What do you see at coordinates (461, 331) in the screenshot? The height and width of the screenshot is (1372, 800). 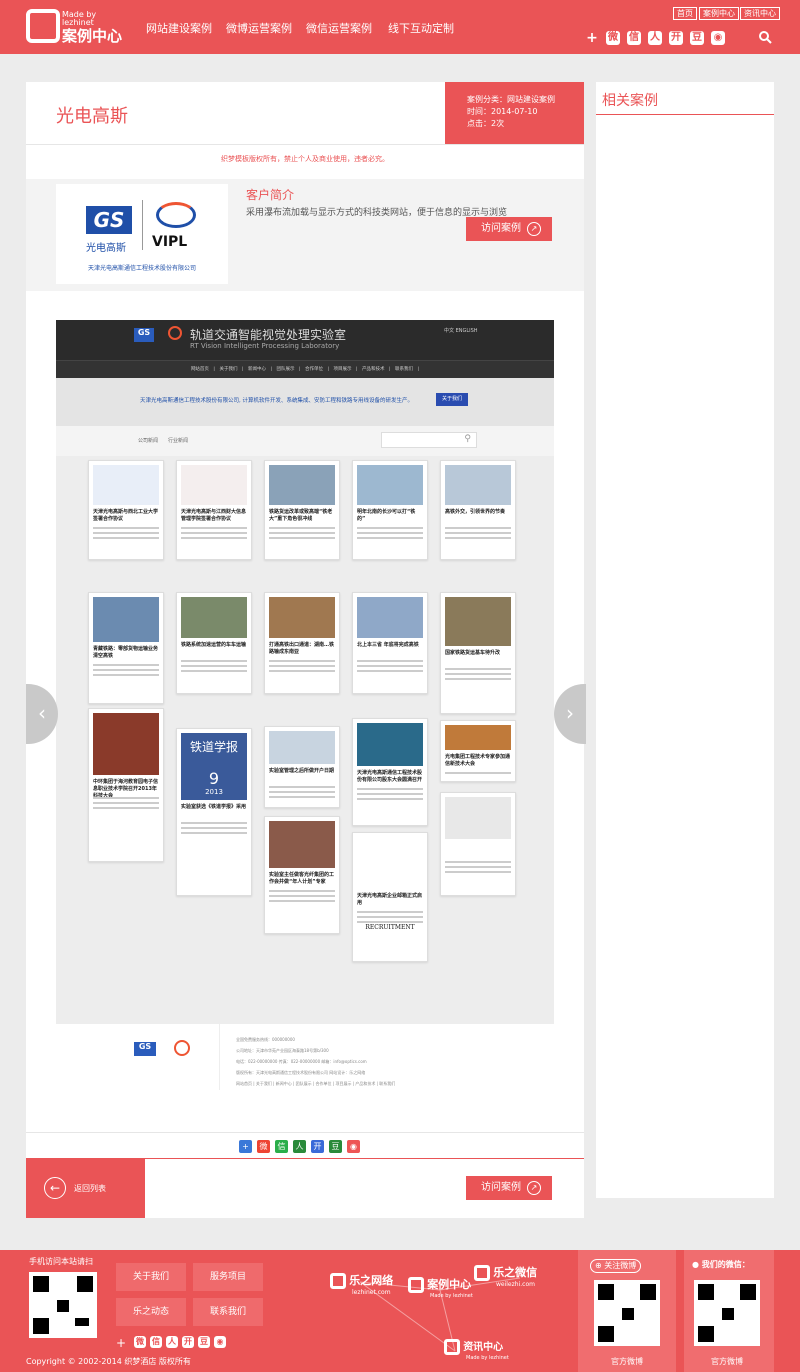 I see `shot-lang: 中文 ENGLISH` at bounding box center [461, 331].